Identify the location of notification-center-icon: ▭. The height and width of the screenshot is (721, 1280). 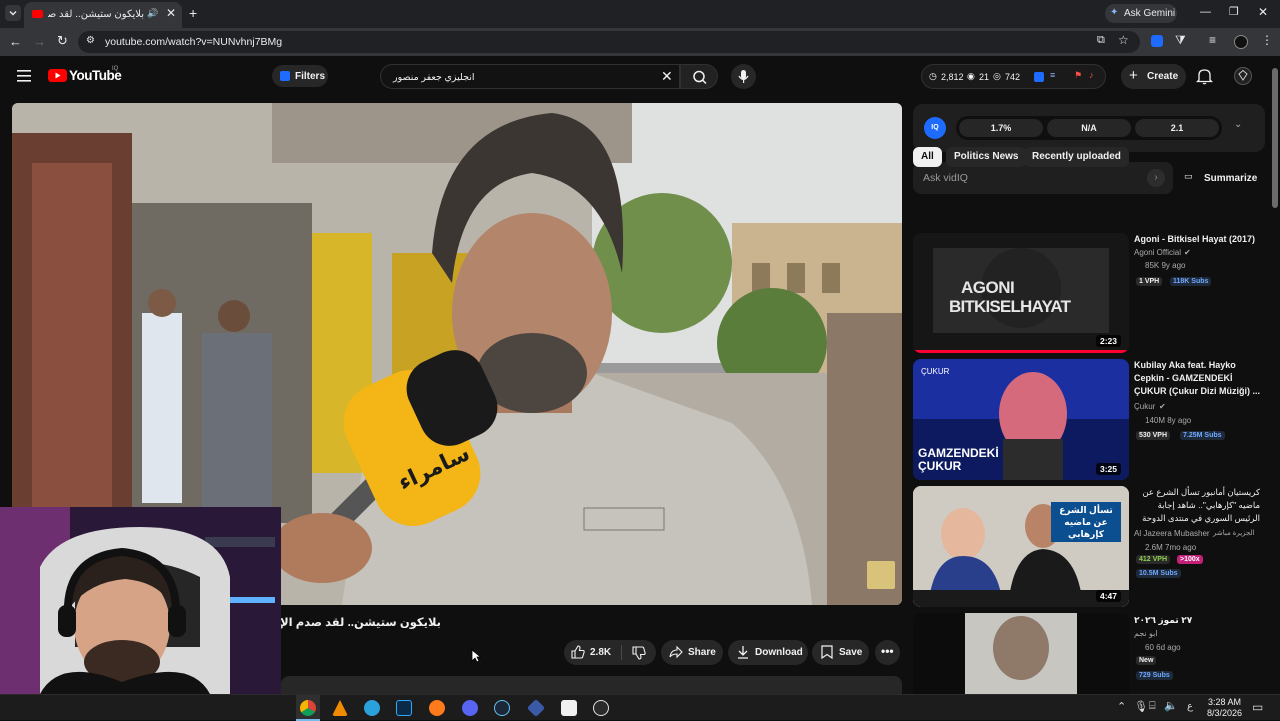
(1257, 707).